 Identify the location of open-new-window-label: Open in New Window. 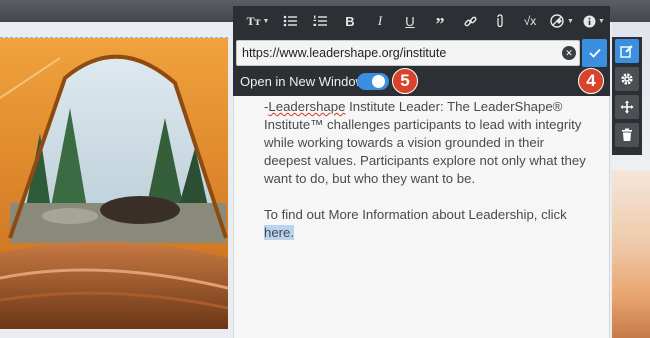
(302, 81).